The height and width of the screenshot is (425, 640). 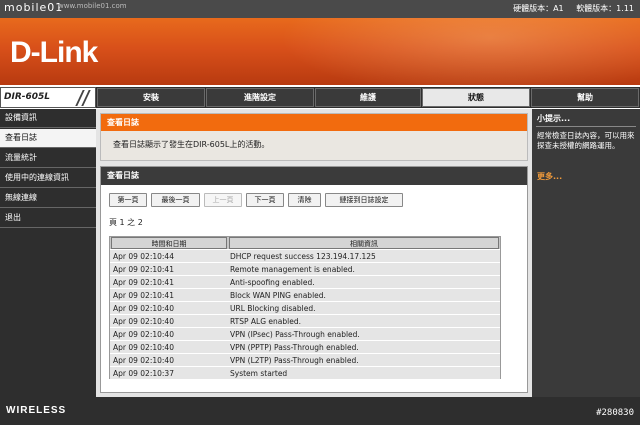 I want to click on log-info: RTSP ALG enabled., so click(x=265, y=321).